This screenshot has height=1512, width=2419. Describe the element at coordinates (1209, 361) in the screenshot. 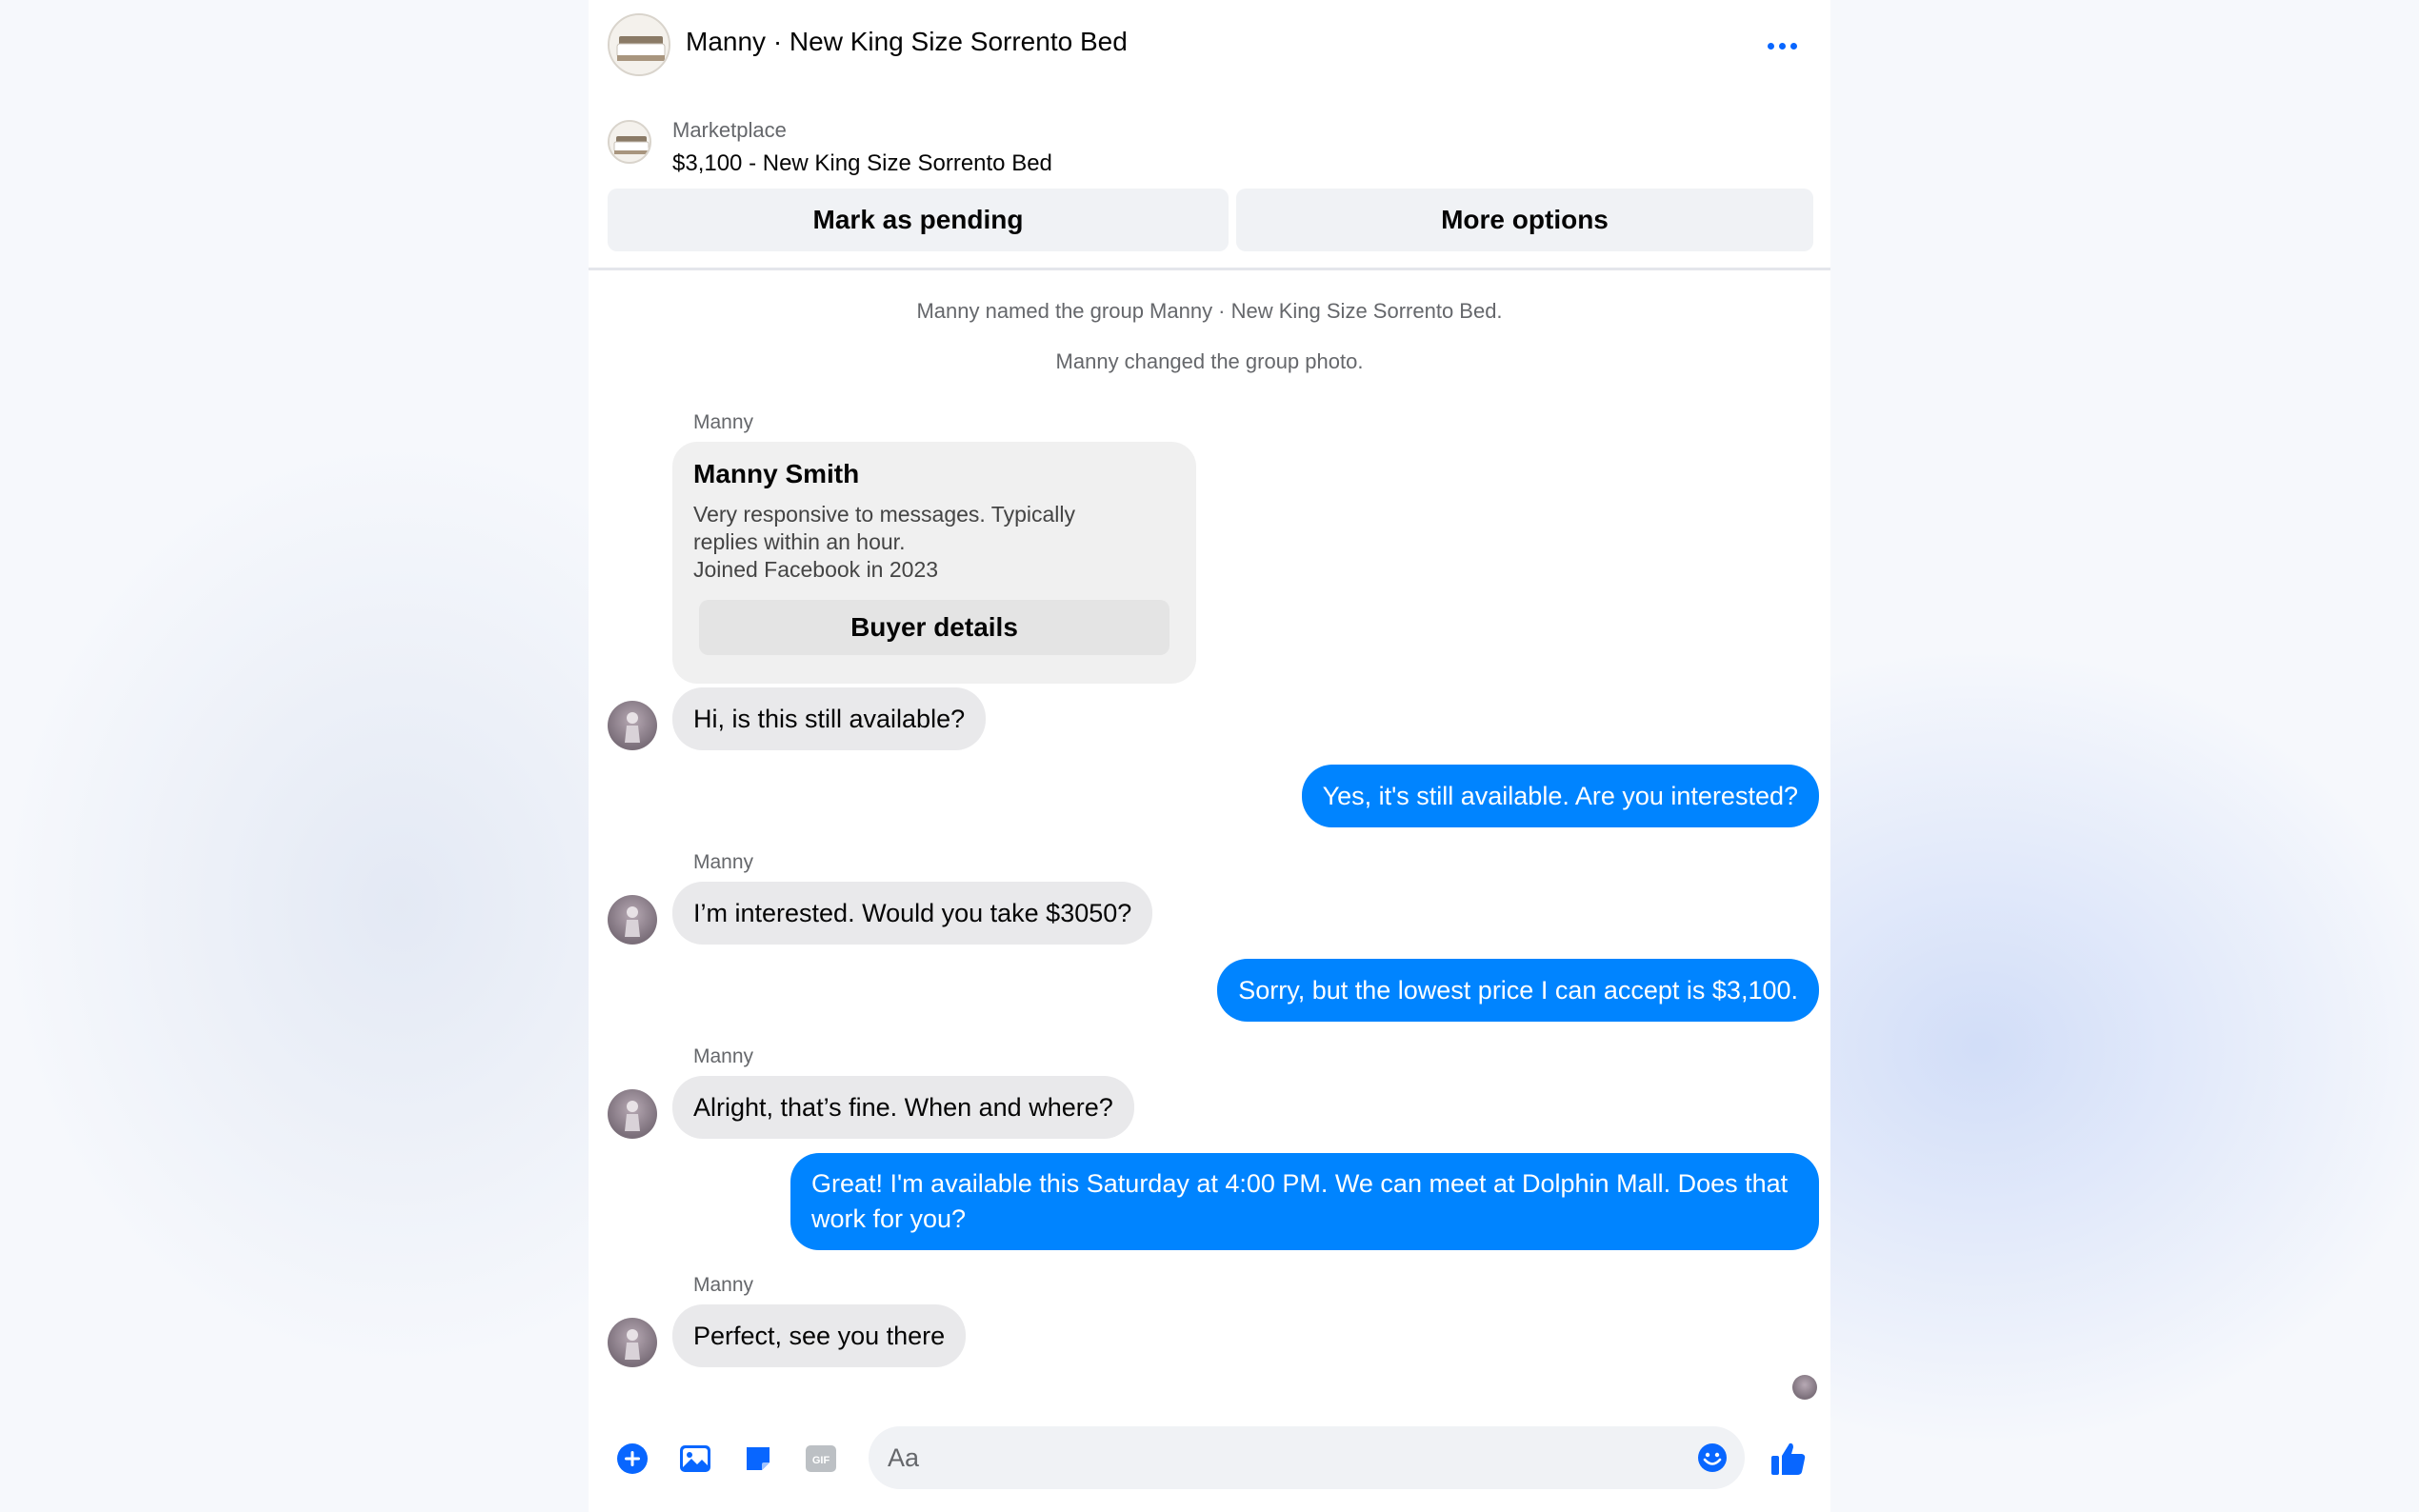

I see `system-message: Manny changed the group photo.` at that location.